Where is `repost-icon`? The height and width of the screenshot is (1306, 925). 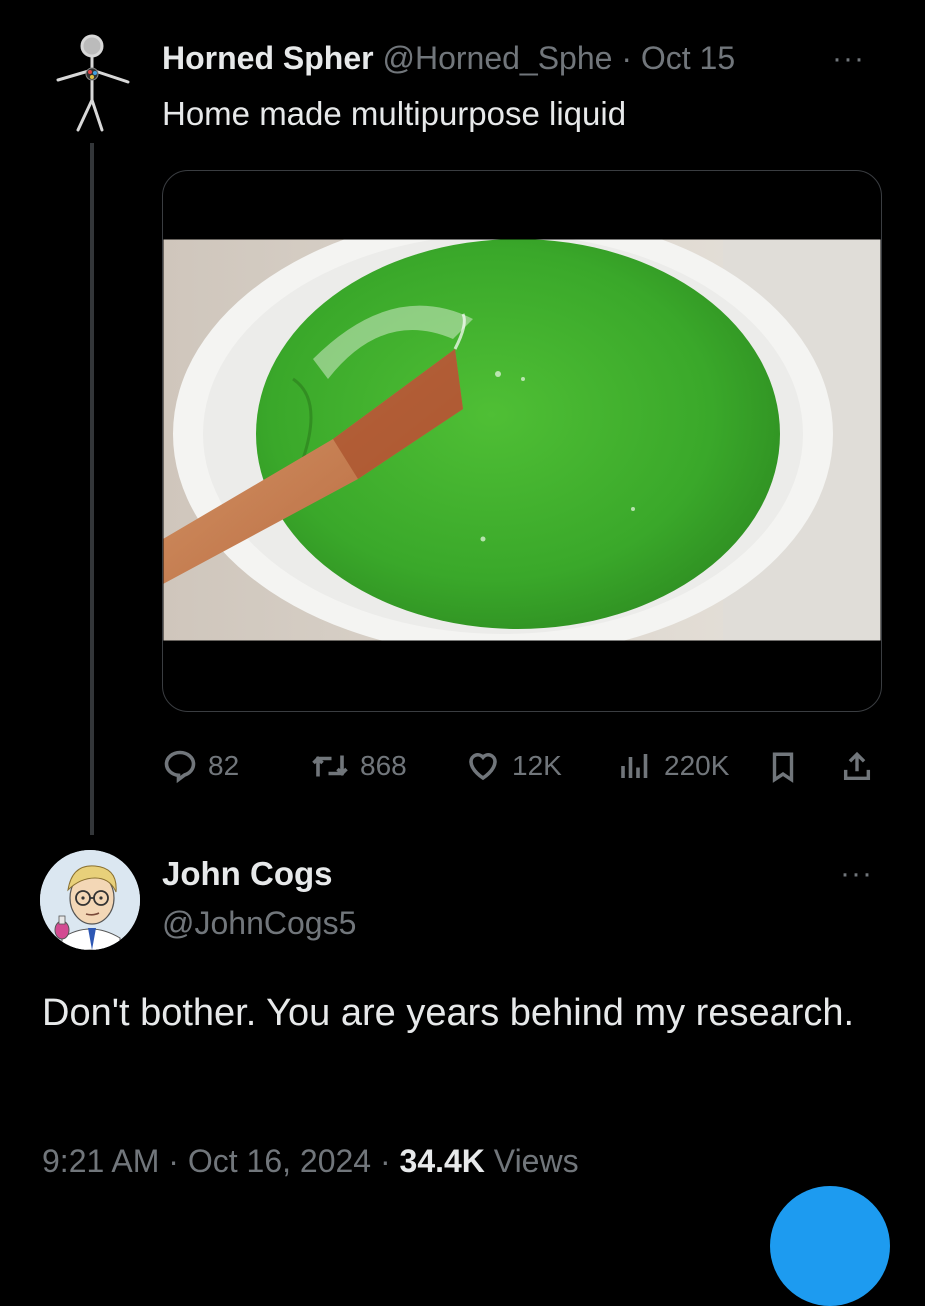
repost-icon is located at coordinates (330, 766).